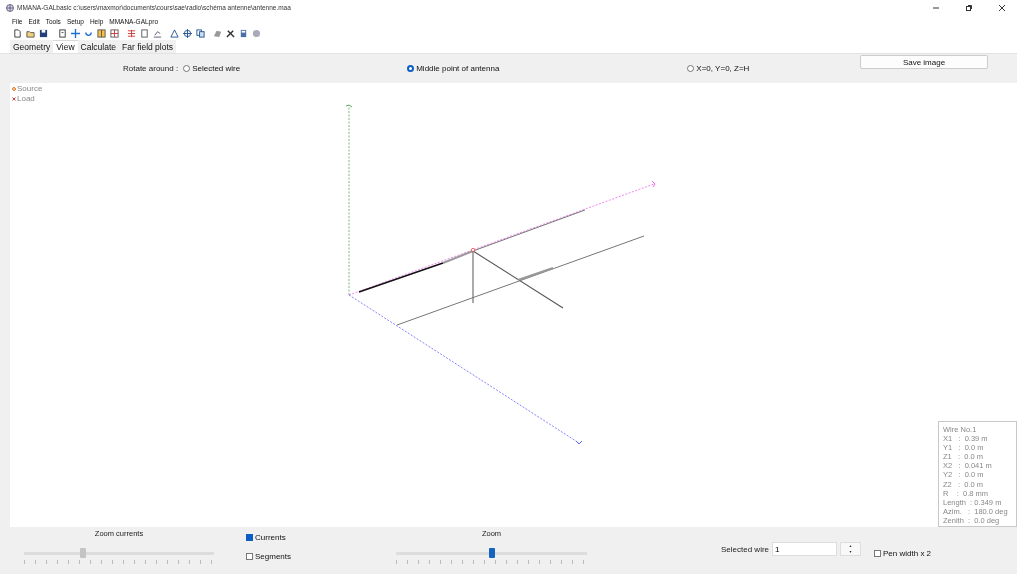 The width and height of the screenshot is (1017, 574). Describe the element at coordinates (805, 549) in the screenshot. I see `selected-wire-input: 1` at that location.